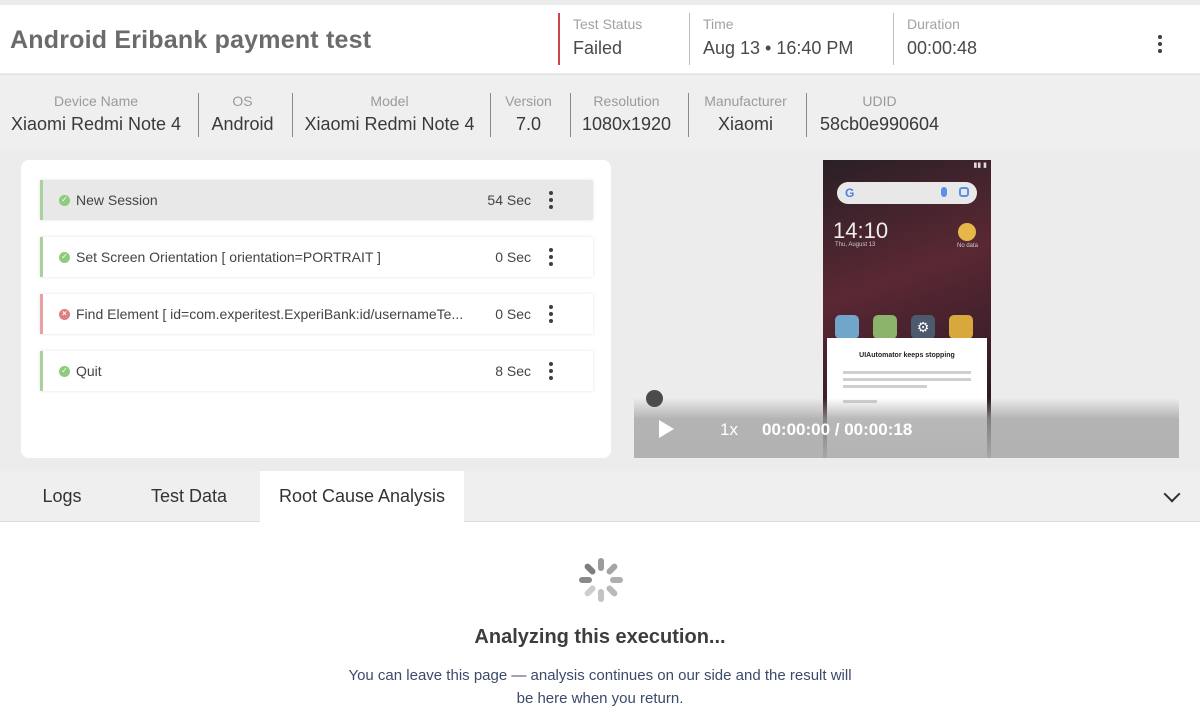  What do you see at coordinates (64, 314) in the screenshot?
I see `error-circle-icon: ×` at bounding box center [64, 314].